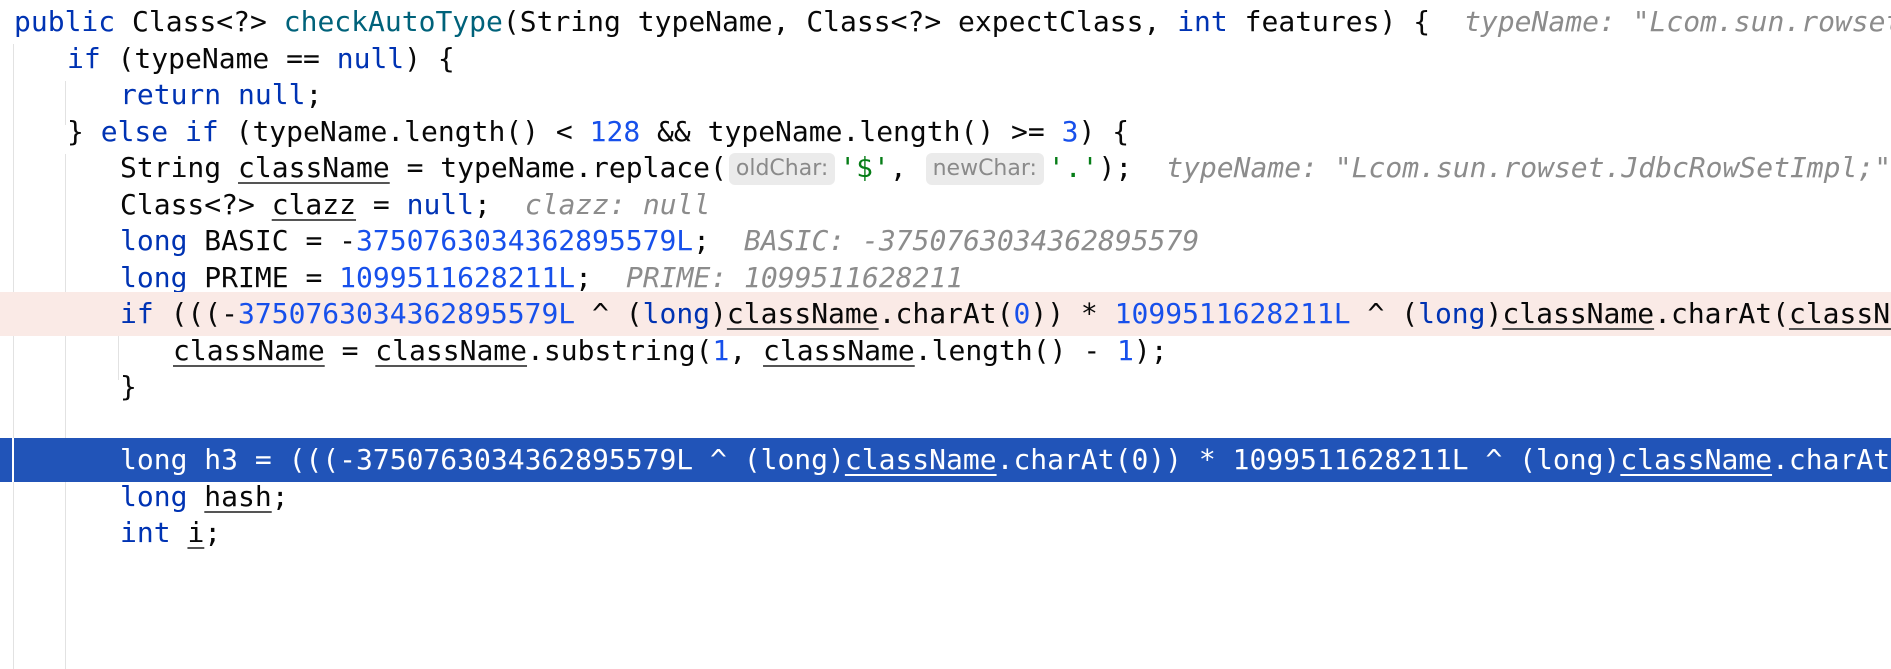 The width and height of the screenshot is (1891, 669). I want to click on inline-debug-value: BASIC: -3750763034362895579, so click(972, 240).